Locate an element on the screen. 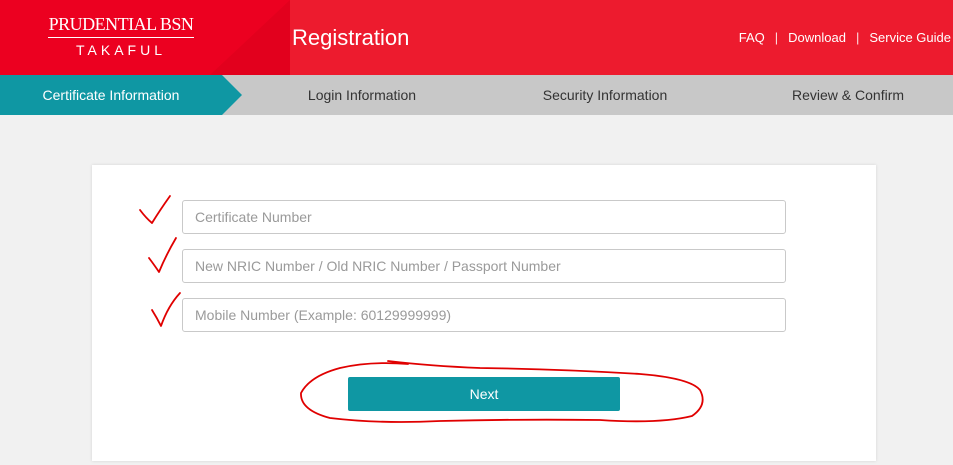  faq-link: FAQ is located at coordinates (752, 37).